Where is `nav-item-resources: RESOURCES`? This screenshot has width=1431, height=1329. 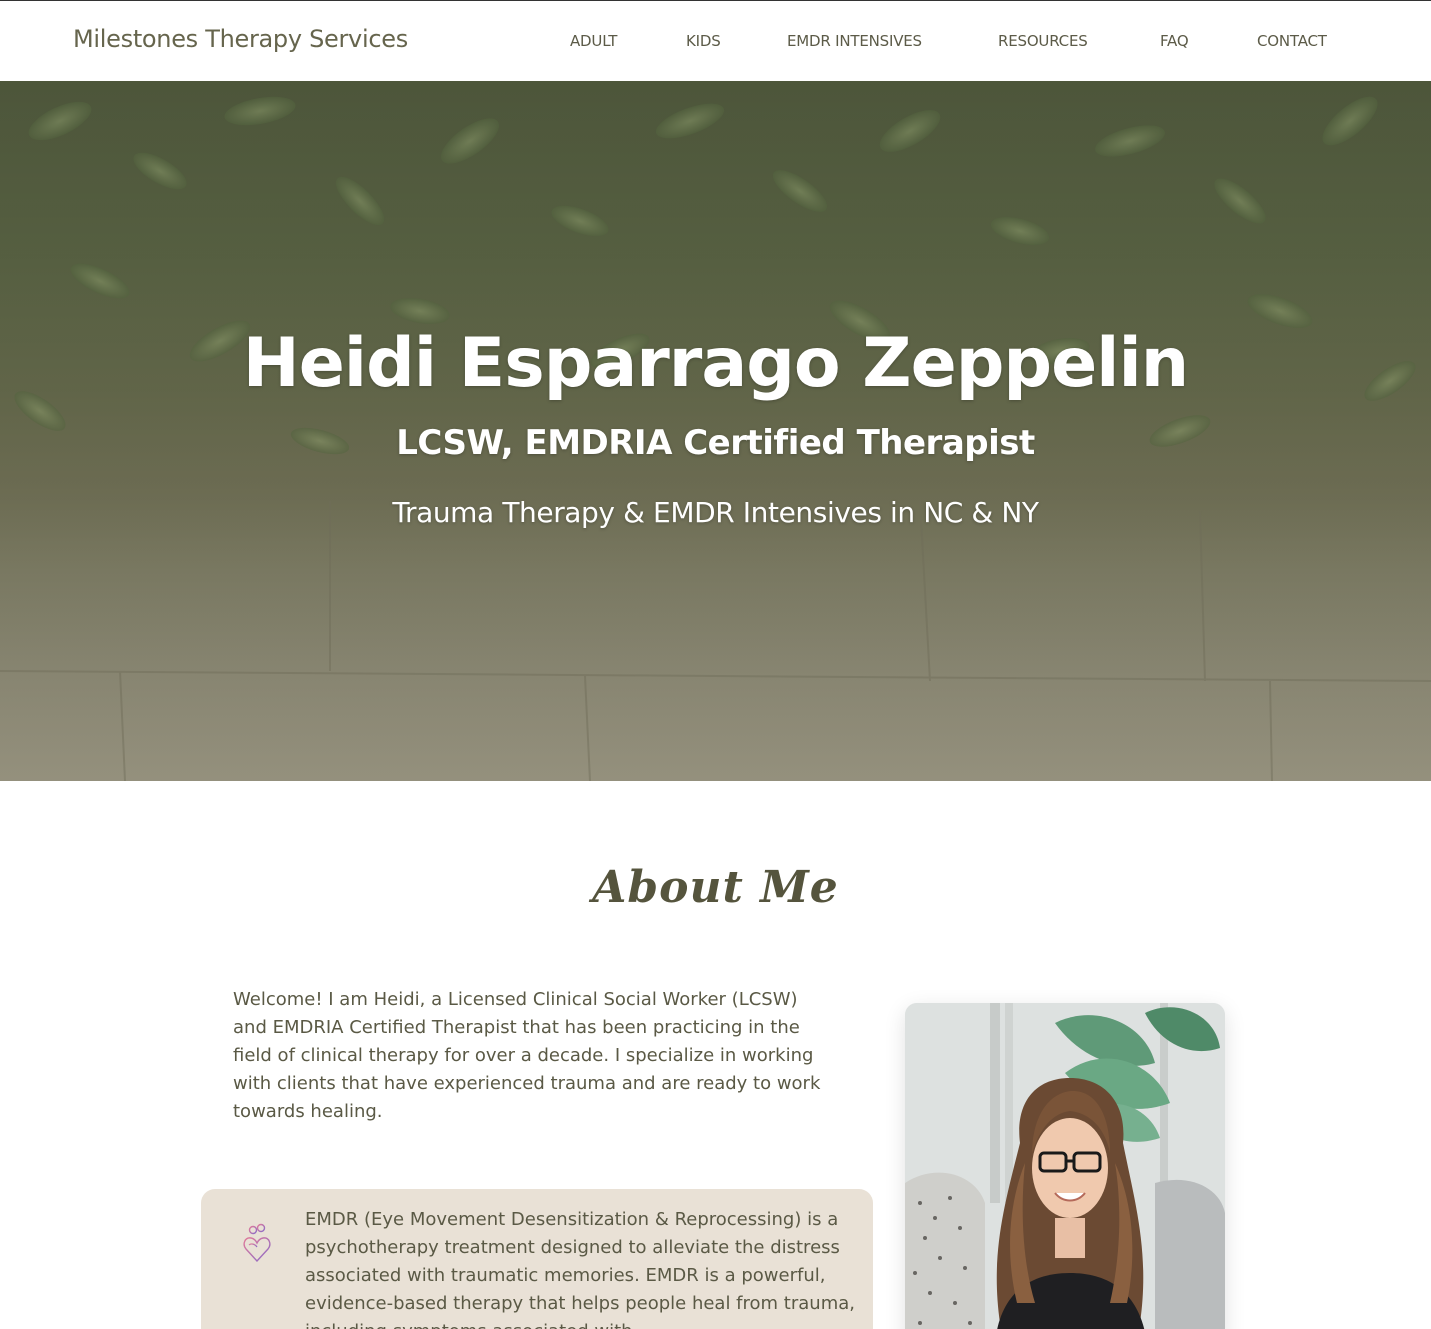 nav-item-resources: RESOURCES is located at coordinates (1043, 41).